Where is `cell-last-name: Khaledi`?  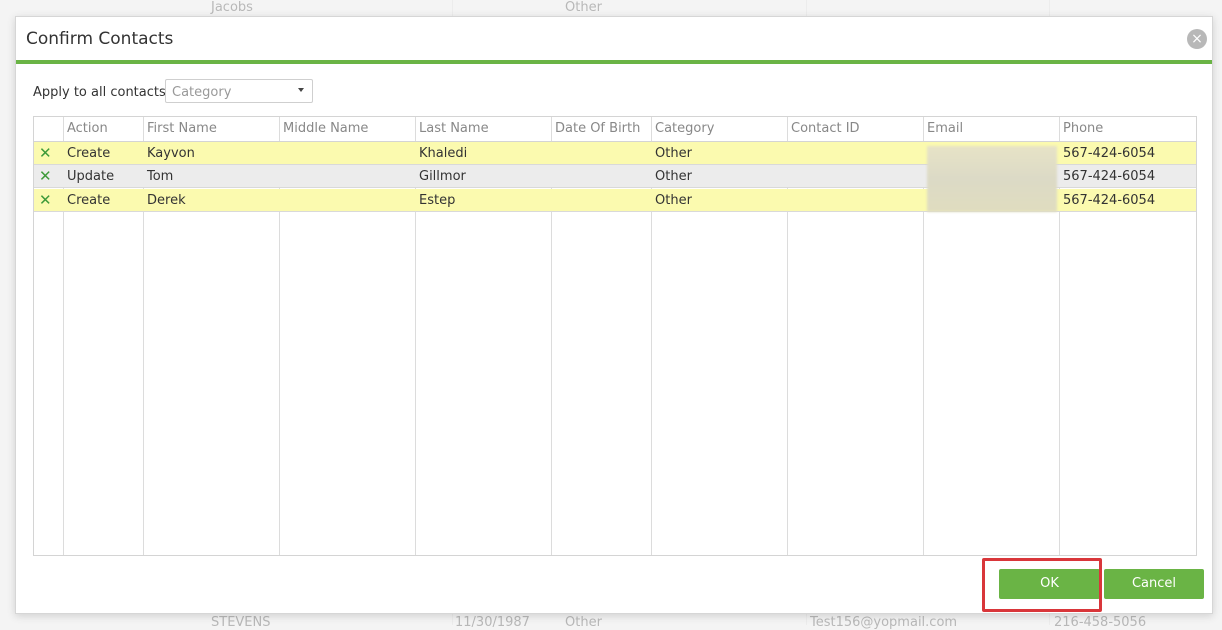
cell-last-name: Khaledi is located at coordinates (443, 153).